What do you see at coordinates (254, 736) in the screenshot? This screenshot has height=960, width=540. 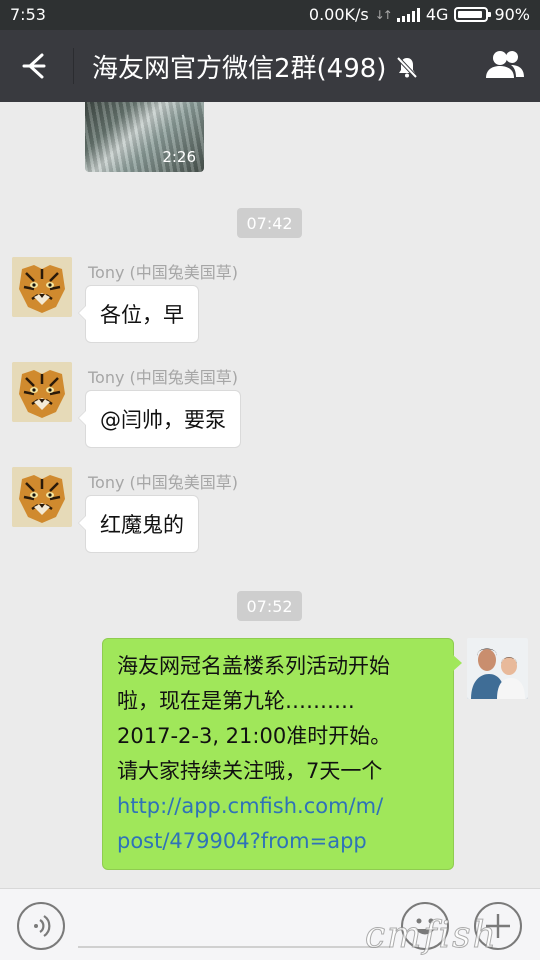 I see `message-line: 2017-2-3, 21:00准时开始。` at bounding box center [254, 736].